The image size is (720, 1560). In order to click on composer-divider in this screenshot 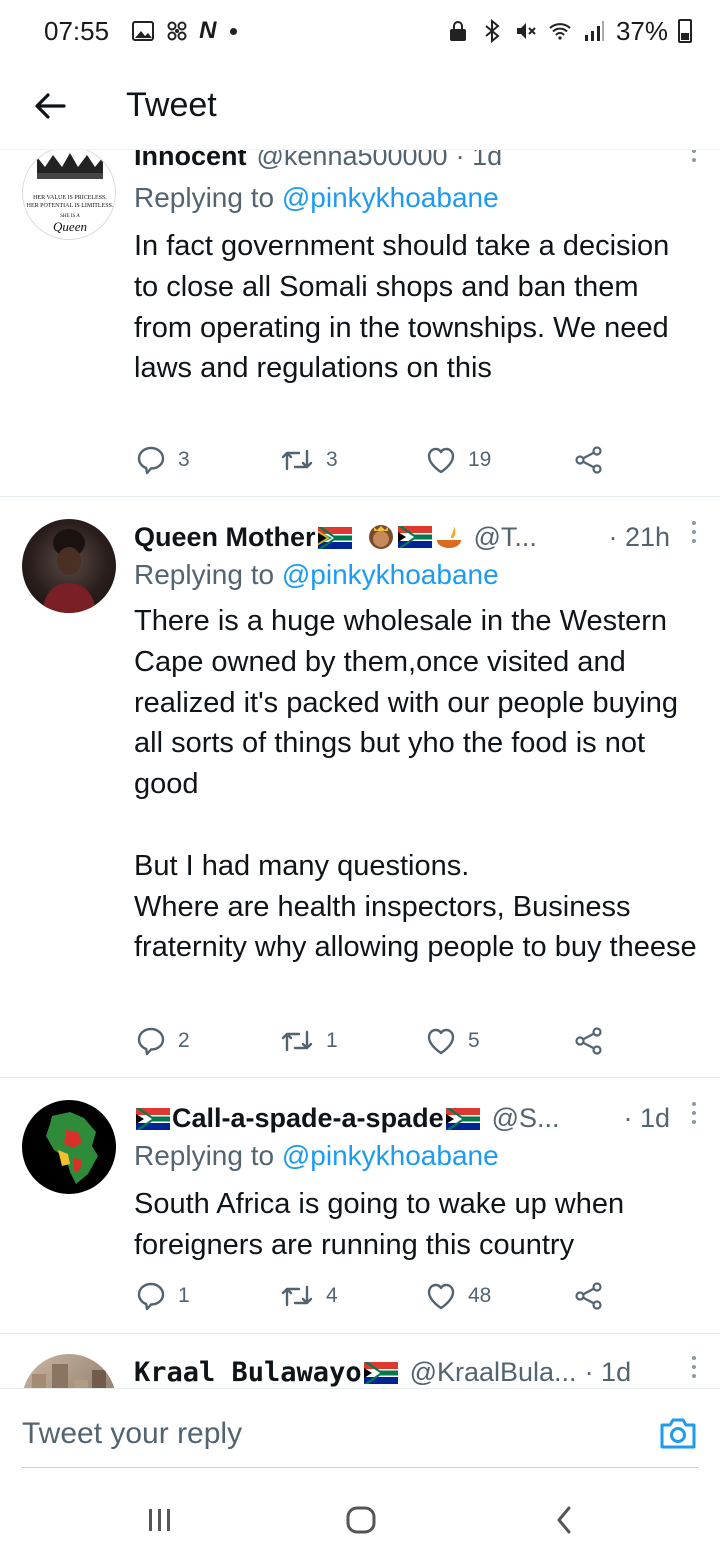, I will do `click(360, 1467)`.